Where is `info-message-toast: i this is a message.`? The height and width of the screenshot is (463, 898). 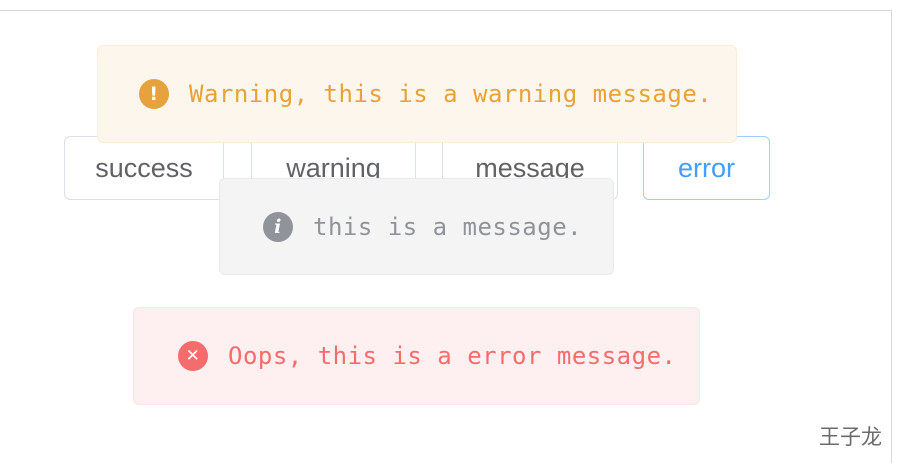 info-message-toast: i this is a message. is located at coordinates (416, 226).